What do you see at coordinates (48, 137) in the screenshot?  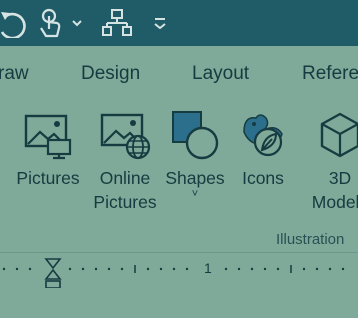 I see `pictures-icon` at bounding box center [48, 137].